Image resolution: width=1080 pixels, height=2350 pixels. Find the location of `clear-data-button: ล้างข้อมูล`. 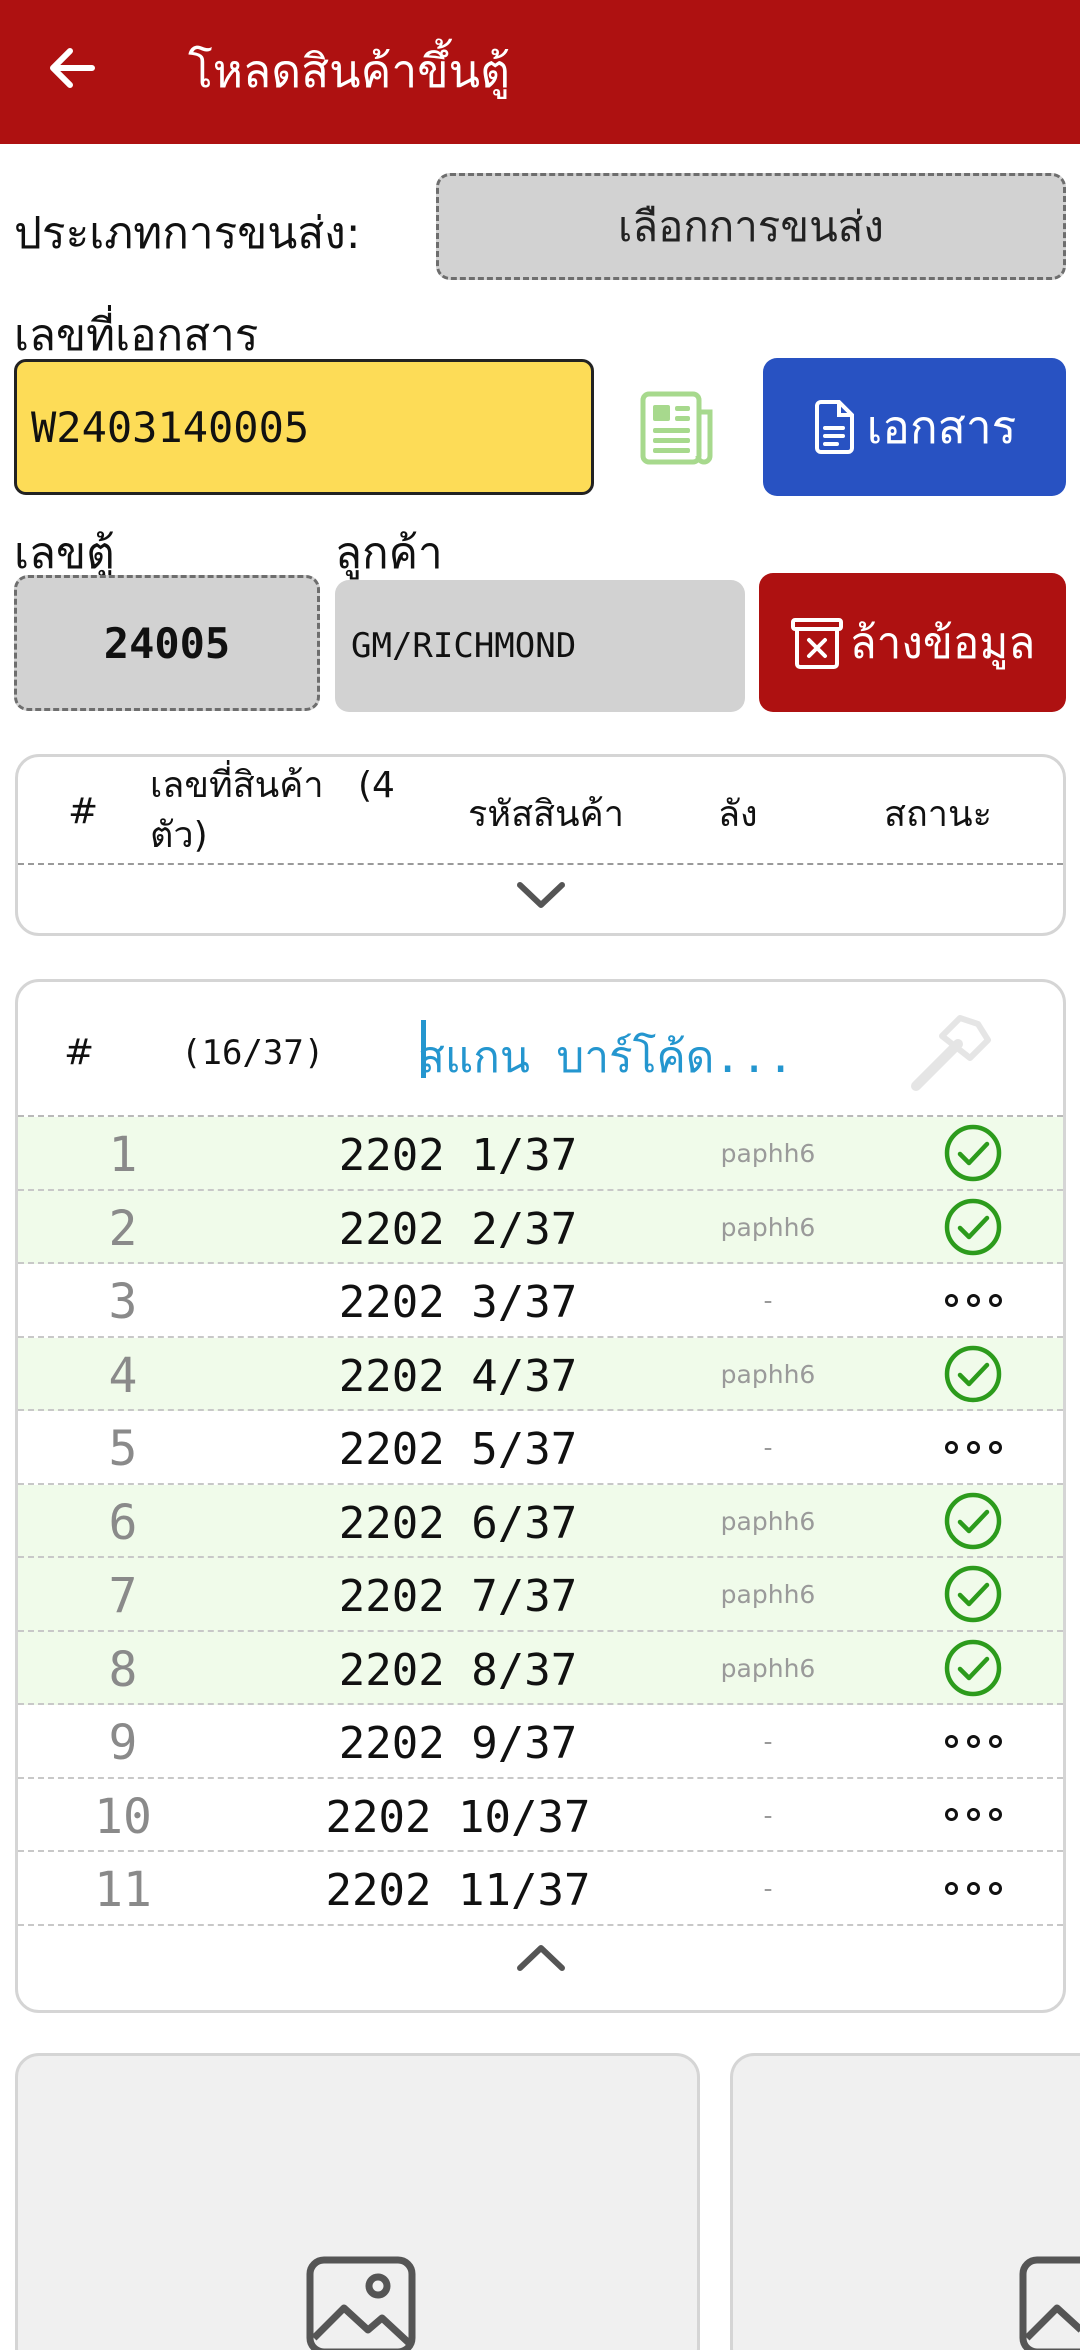

clear-data-button: ล้างข้อมูล is located at coordinates (912, 642).